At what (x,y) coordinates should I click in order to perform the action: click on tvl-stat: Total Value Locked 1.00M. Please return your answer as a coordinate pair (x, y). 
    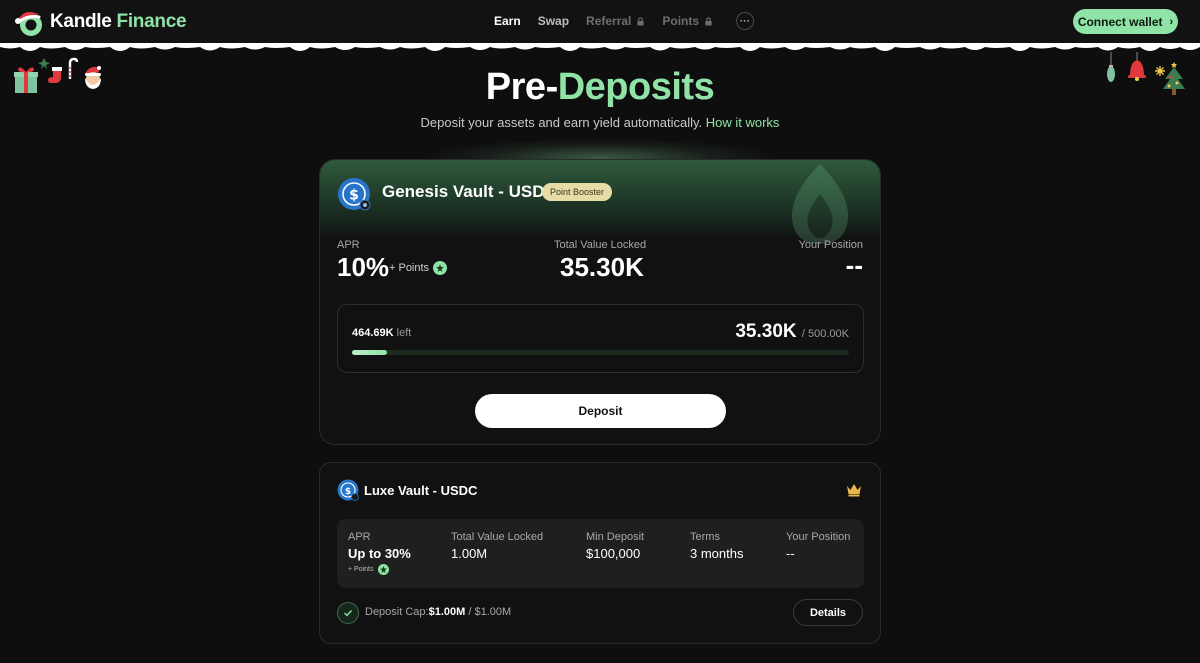
    Looking at the image, I should click on (497, 546).